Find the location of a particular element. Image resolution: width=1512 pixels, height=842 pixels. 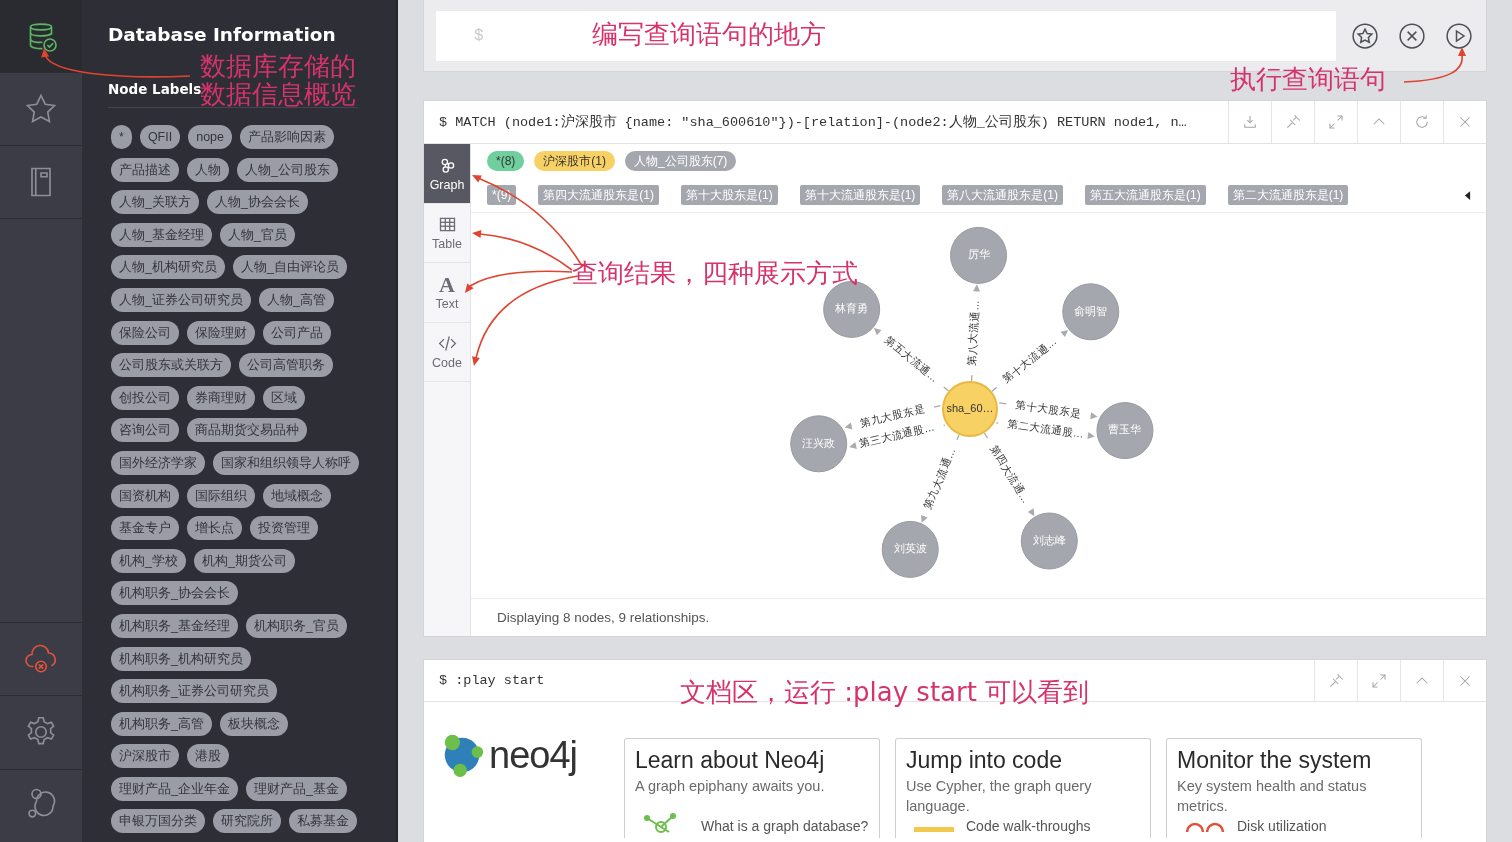

node-label-tag: QFII is located at coordinates (160, 137).